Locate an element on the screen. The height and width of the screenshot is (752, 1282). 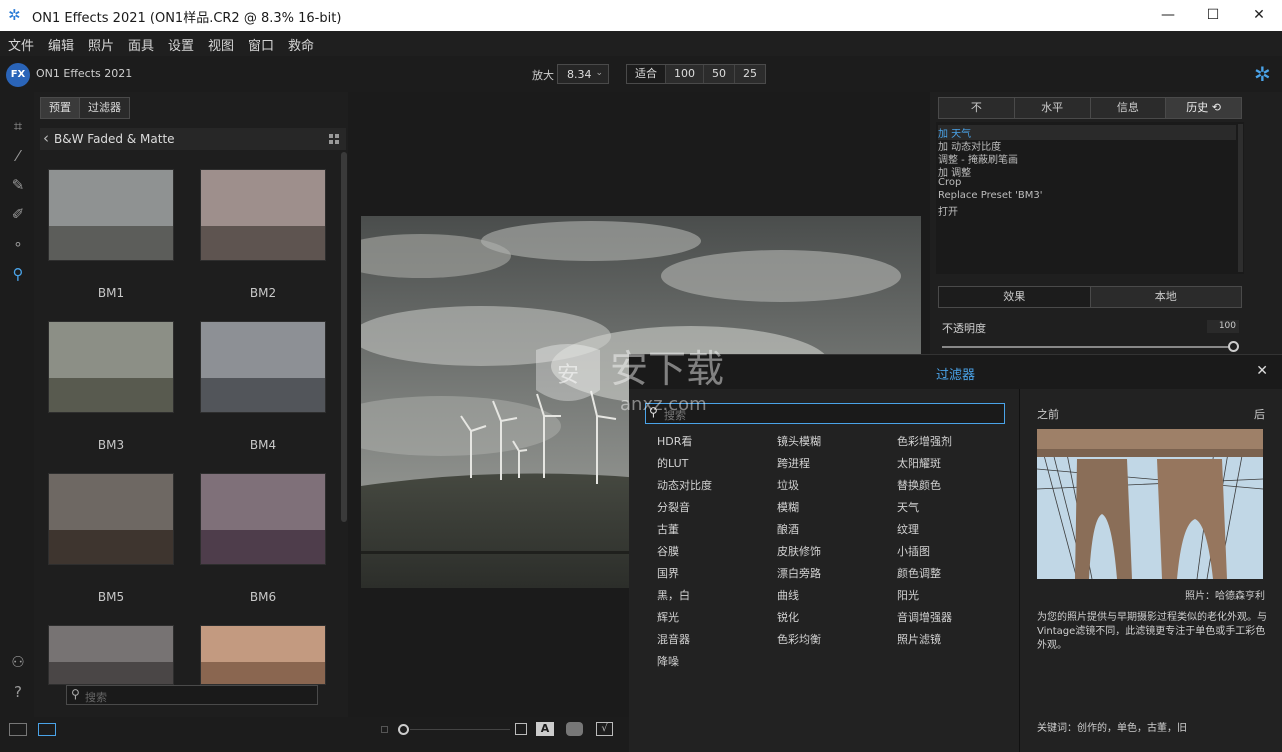
filter-item: 动态对比度 is located at coordinates (684, 485).